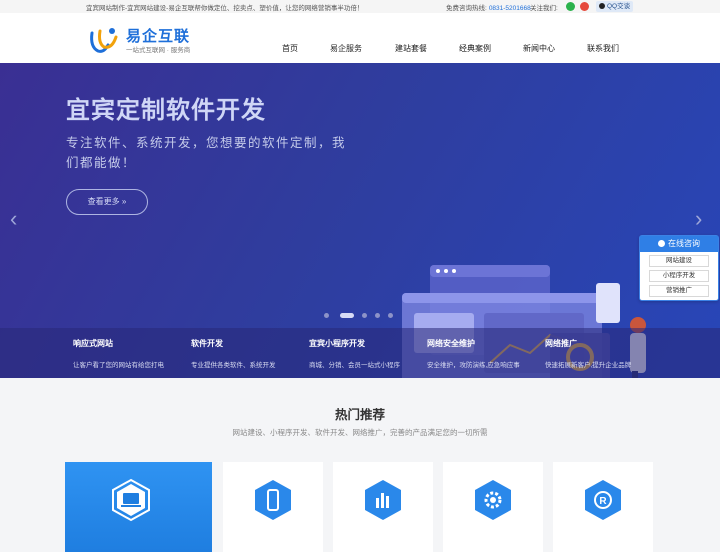 This screenshot has height=552, width=720. What do you see at coordinates (207, 343) in the screenshot?
I see `feature-title: 软件开发` at bounding box center [207, 343].